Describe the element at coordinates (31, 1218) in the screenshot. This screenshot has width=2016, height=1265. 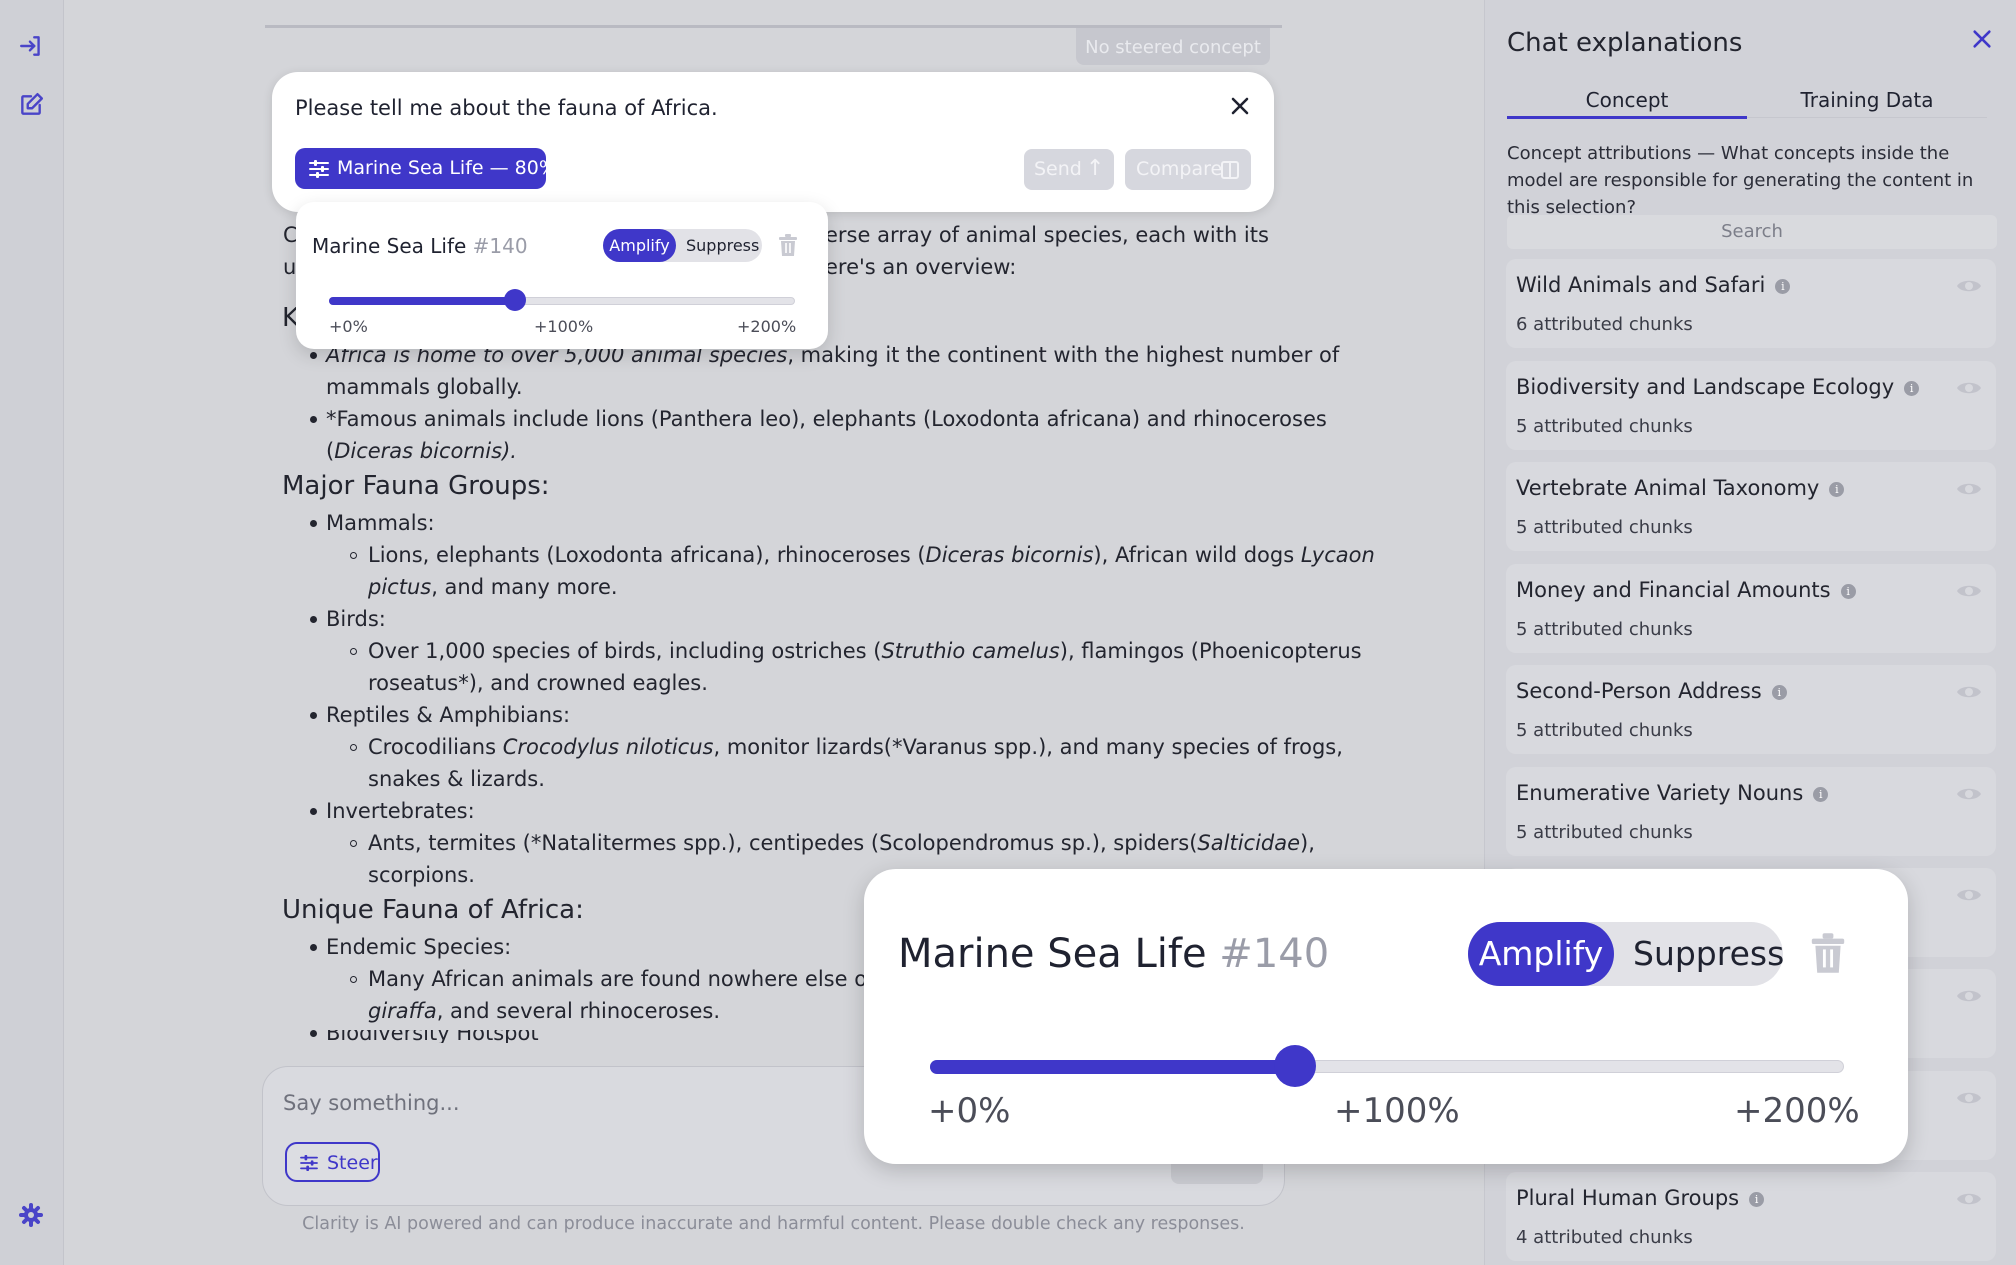
I see `settings-icon` at that location.